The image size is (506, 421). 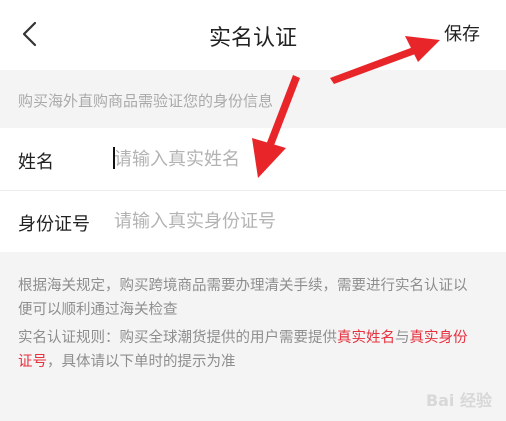 What do you see at coordinates (366, 338) in the screenshot?
I see `highlight-real-name: 真实姓名` at bounding box center [366, 338].